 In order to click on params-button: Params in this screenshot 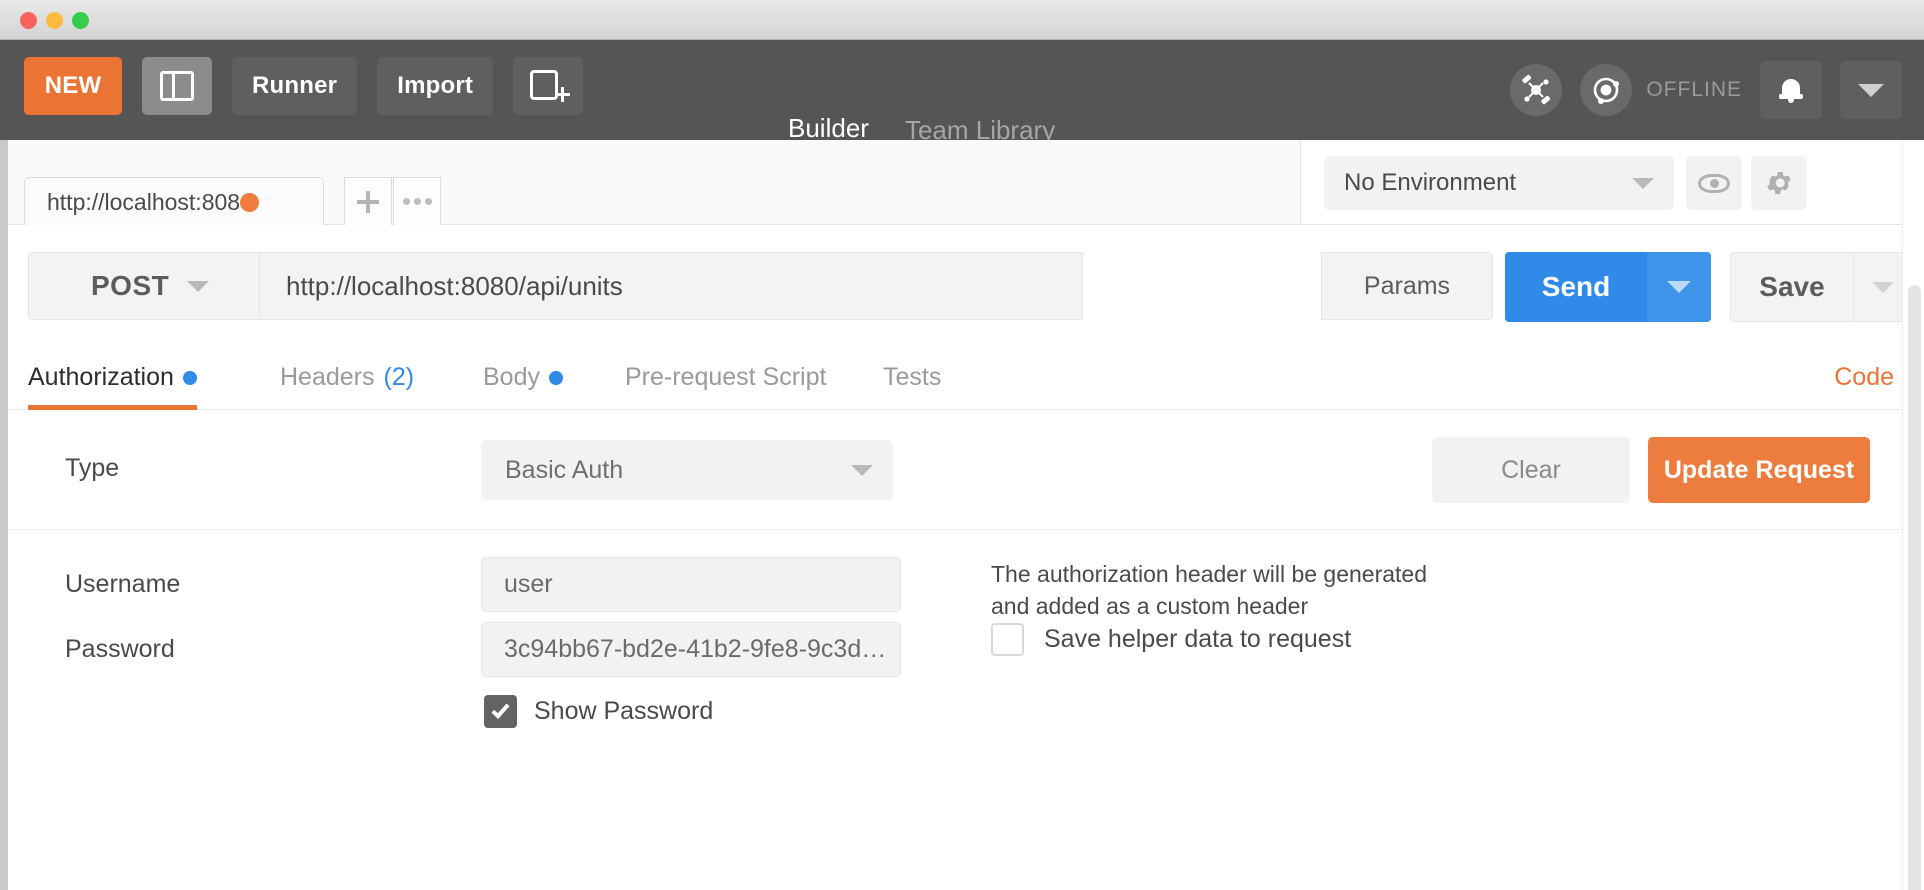, I will do `click(1407, 286)`.